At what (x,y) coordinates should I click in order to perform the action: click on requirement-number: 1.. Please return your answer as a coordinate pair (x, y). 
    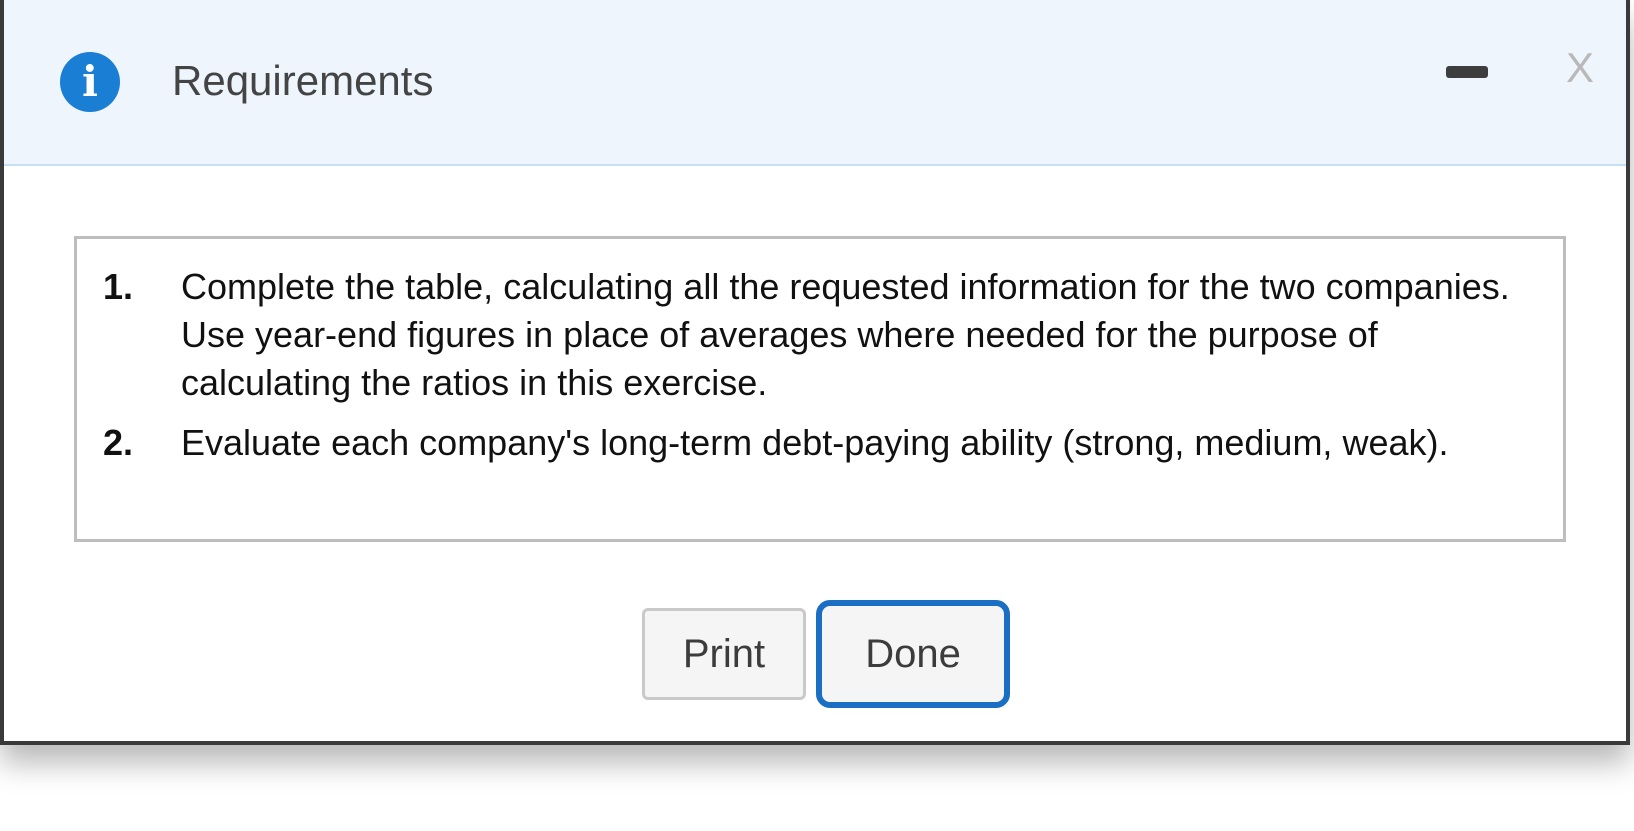
    Looking at the image, I should click on (118, 286).